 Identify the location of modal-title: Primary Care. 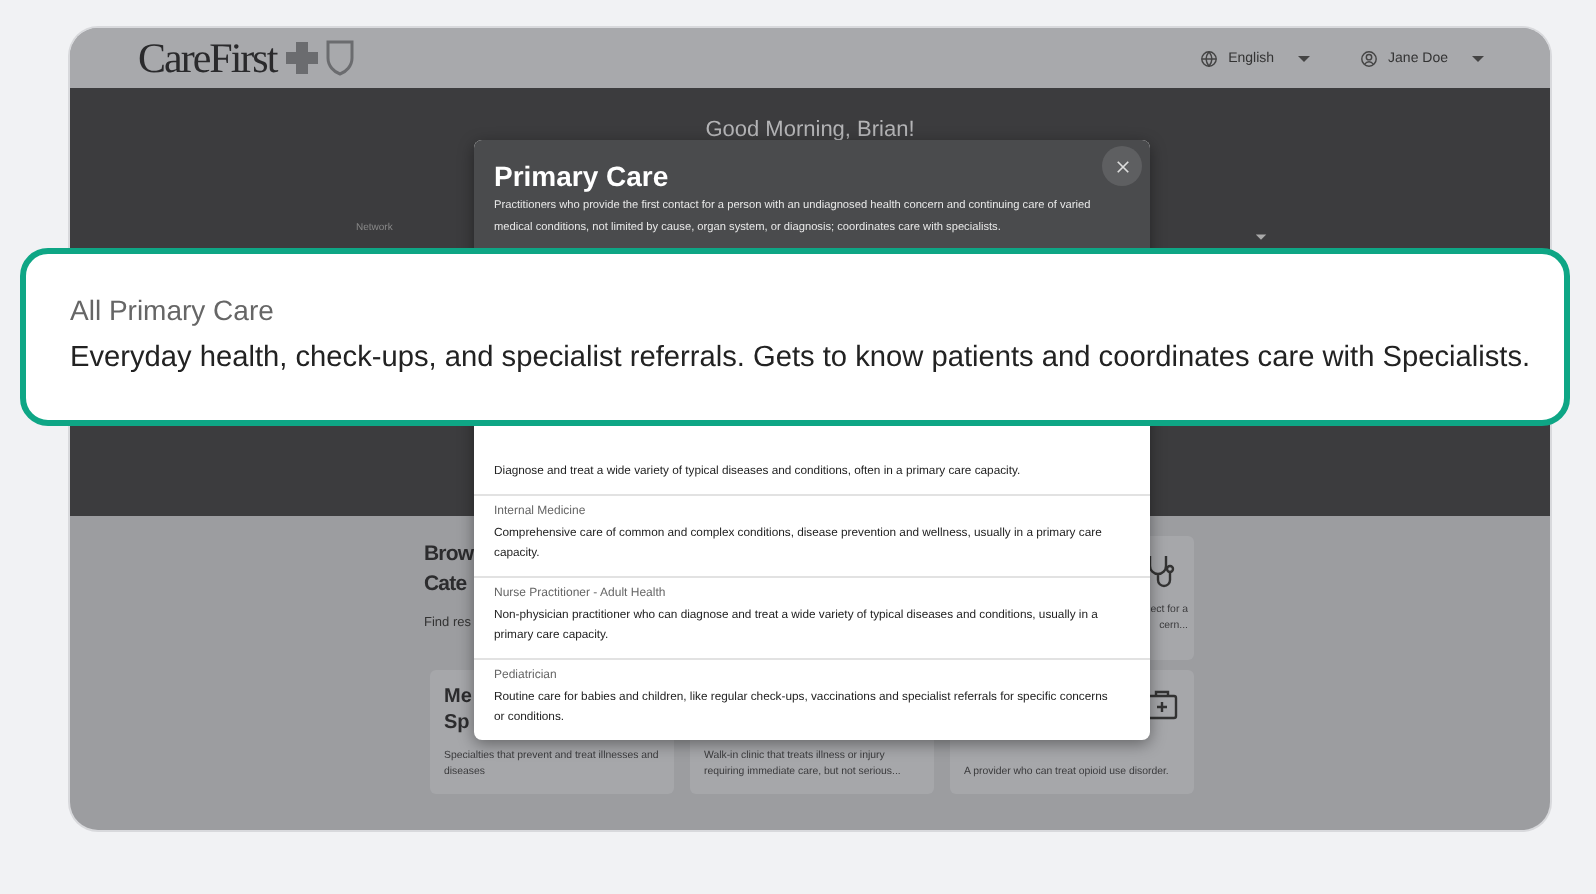
(582, 176).